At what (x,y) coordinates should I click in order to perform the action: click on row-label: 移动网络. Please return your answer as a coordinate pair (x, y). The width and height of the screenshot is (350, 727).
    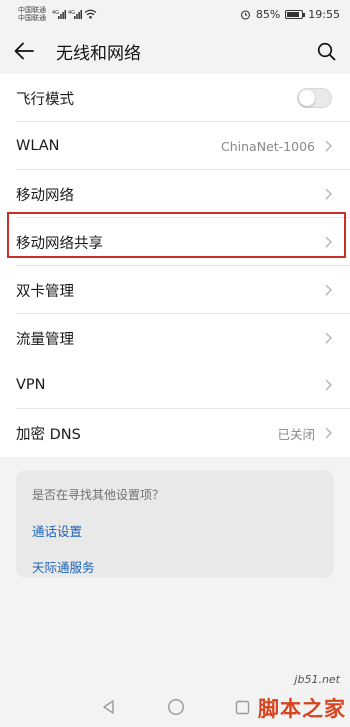
    Looking at the image, I should click on (45, 195).